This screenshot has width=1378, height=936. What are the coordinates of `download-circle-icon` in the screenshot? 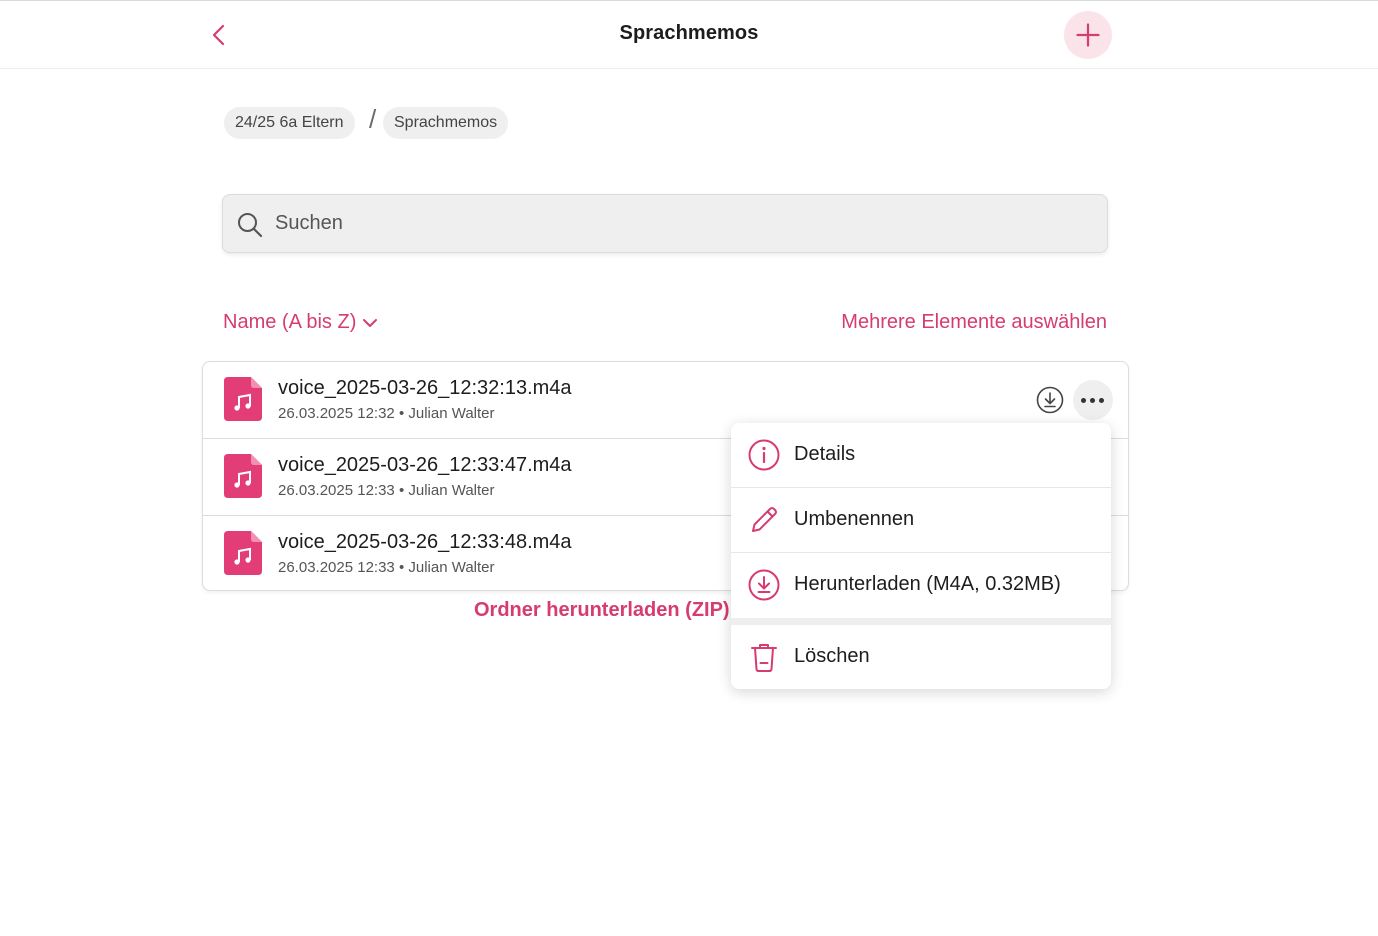 It's located at (1050, 400).